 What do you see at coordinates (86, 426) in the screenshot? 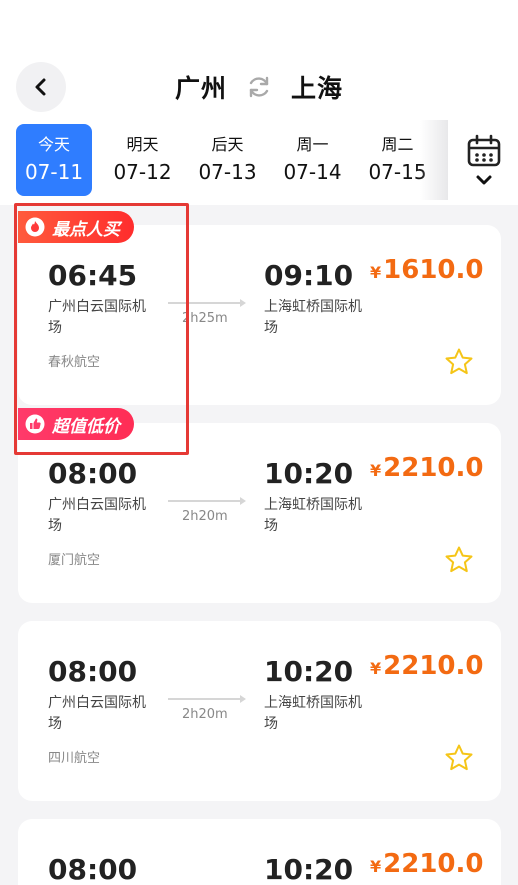
I see `badge-label: 超值低价` at bounding box center [86, 426].